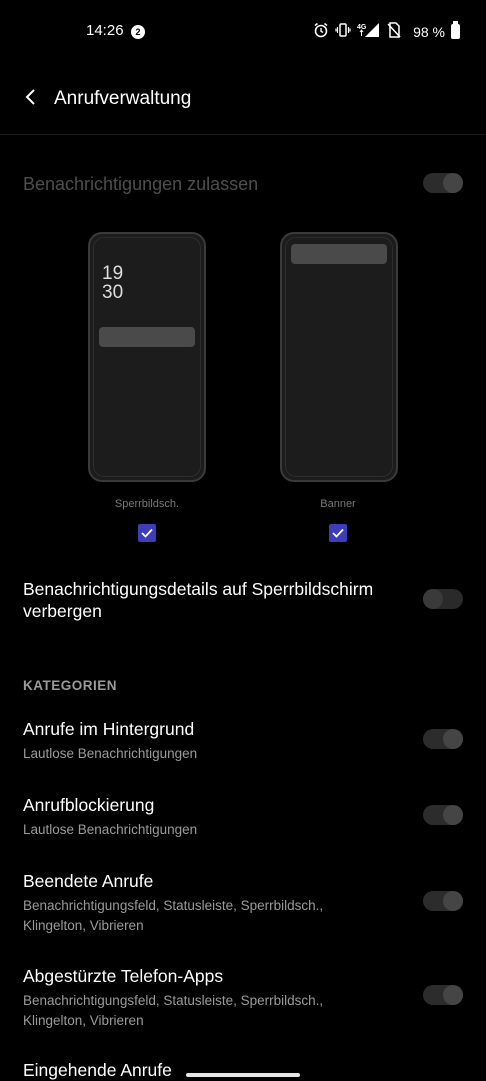  I want to click on app-bar: Anrufverwaltung, so click(243, 99).